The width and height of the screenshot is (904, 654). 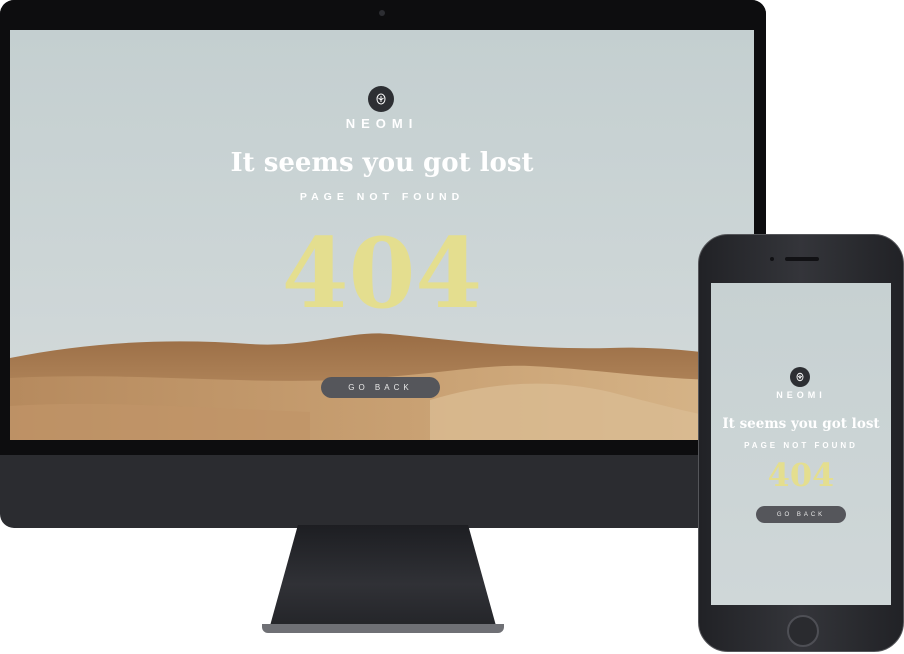 I want to click on front-camera-icon, so click(x=772, y=259).